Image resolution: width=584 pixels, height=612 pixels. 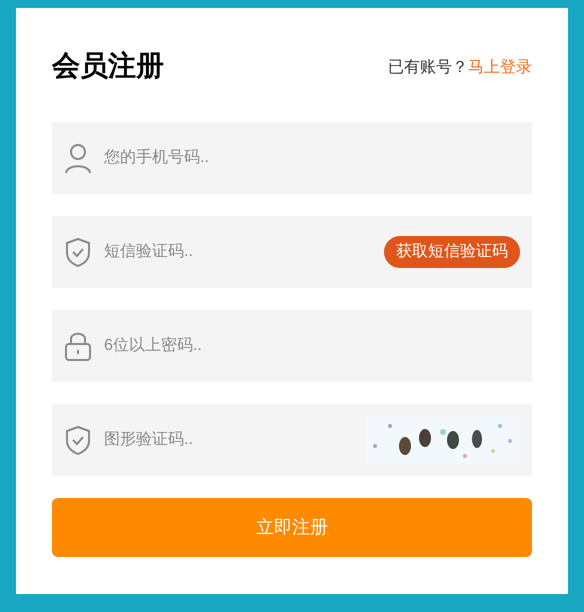 I want to click on lock-icon, so click(x=78, y=346).